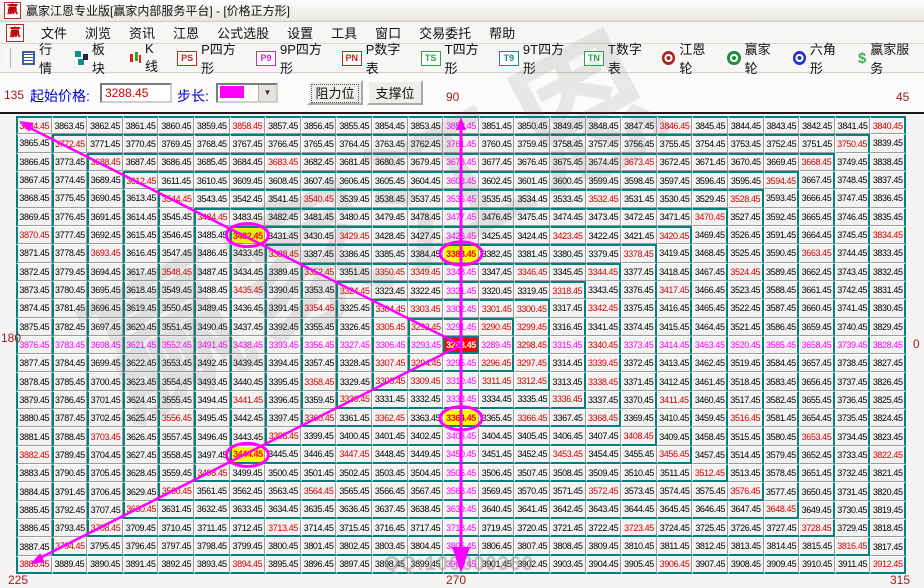  Describe the element at coordinates (354, 253) in the screenshot. I see `price-cell: 3386.45` at that location.